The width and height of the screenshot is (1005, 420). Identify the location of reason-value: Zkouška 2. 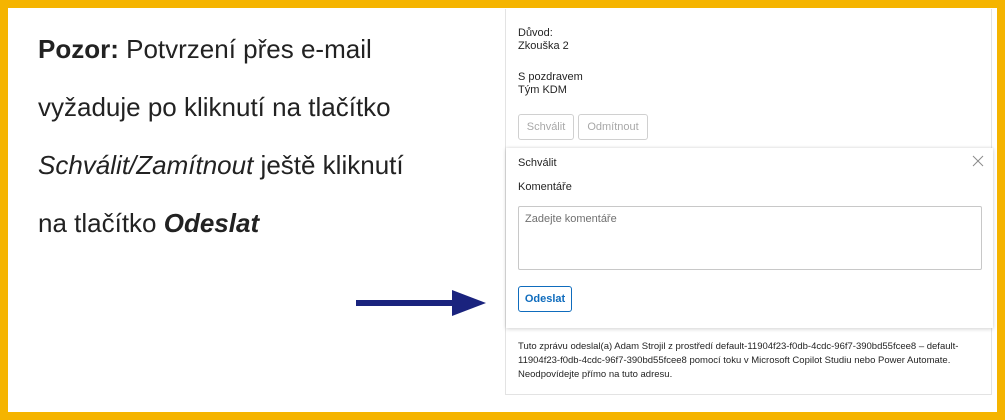
(543, 46).